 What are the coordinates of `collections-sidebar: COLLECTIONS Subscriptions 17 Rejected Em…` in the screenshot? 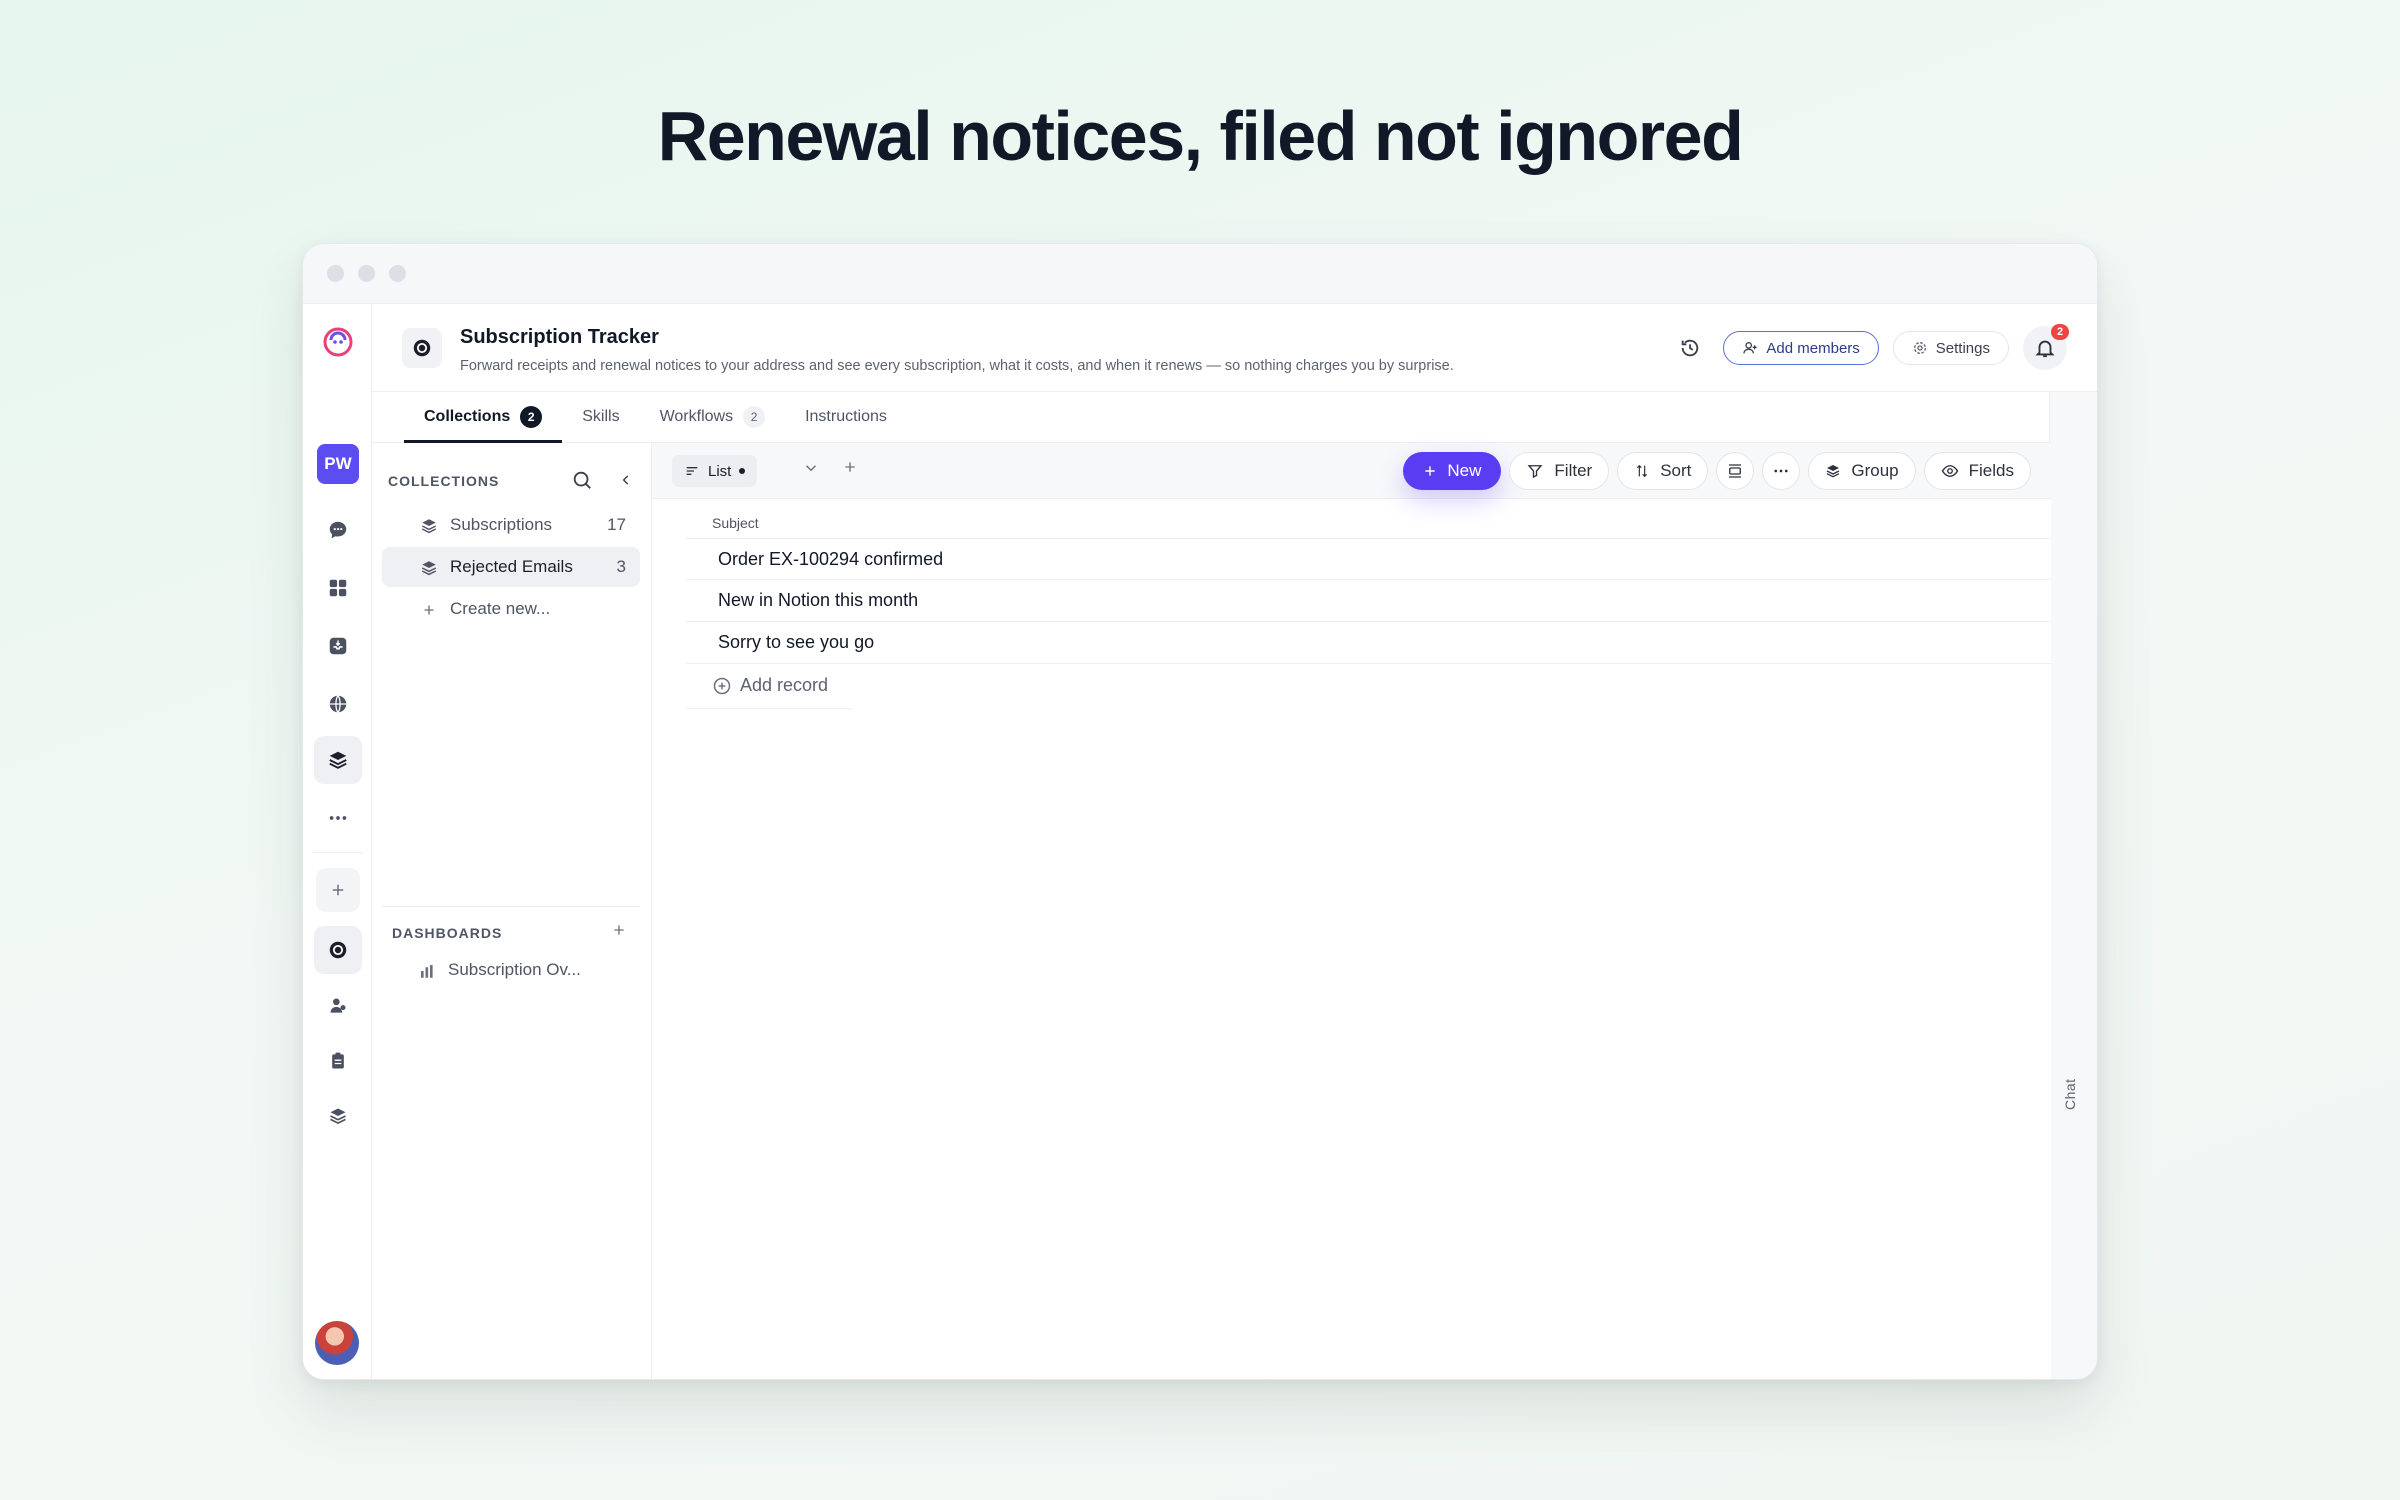 It's located at (512, 911).